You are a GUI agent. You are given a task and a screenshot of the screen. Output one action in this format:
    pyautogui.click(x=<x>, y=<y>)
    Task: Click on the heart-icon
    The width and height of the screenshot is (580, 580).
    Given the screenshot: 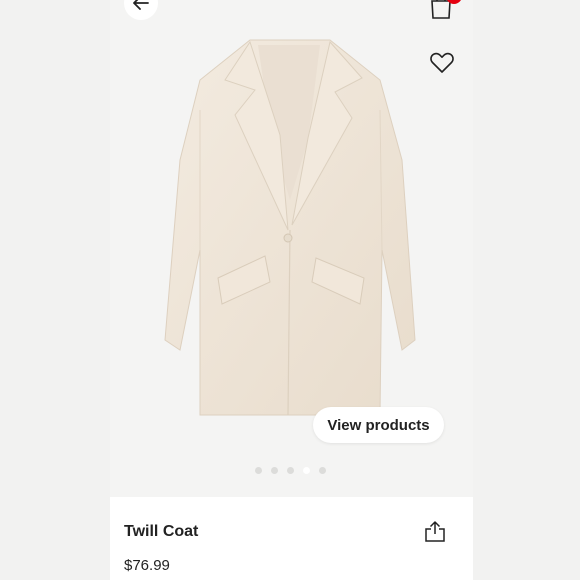 What is the action you would take?
    pyautogui.click(x=442, y=63)
    